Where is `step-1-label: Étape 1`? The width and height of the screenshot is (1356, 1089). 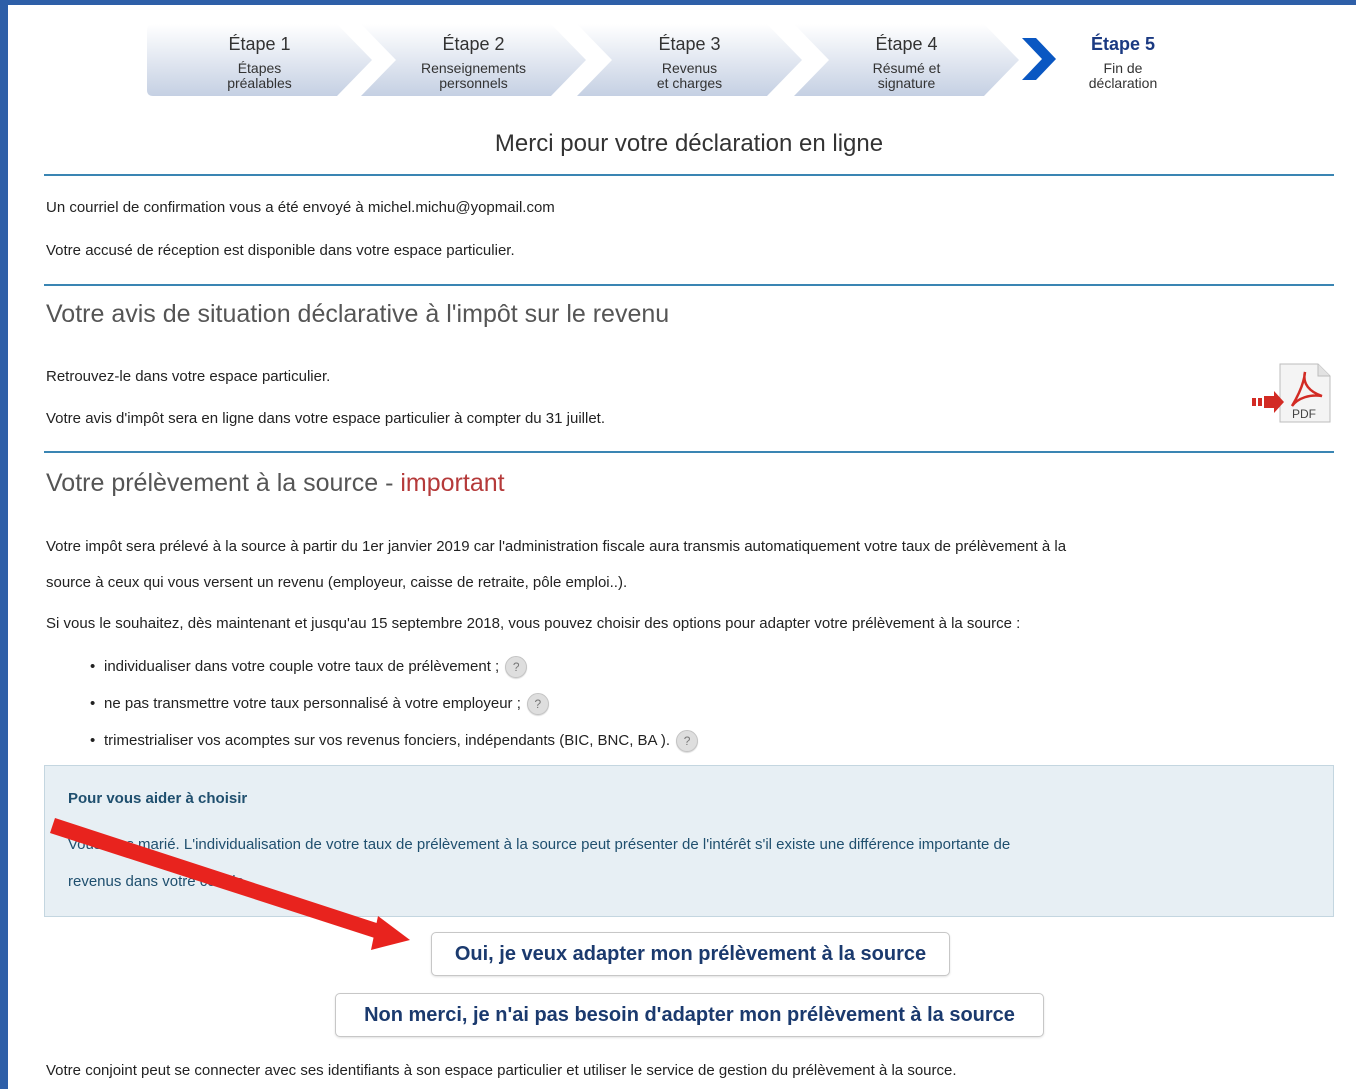
step-1-label: Étape 1 is located at coordinates (259, 44).